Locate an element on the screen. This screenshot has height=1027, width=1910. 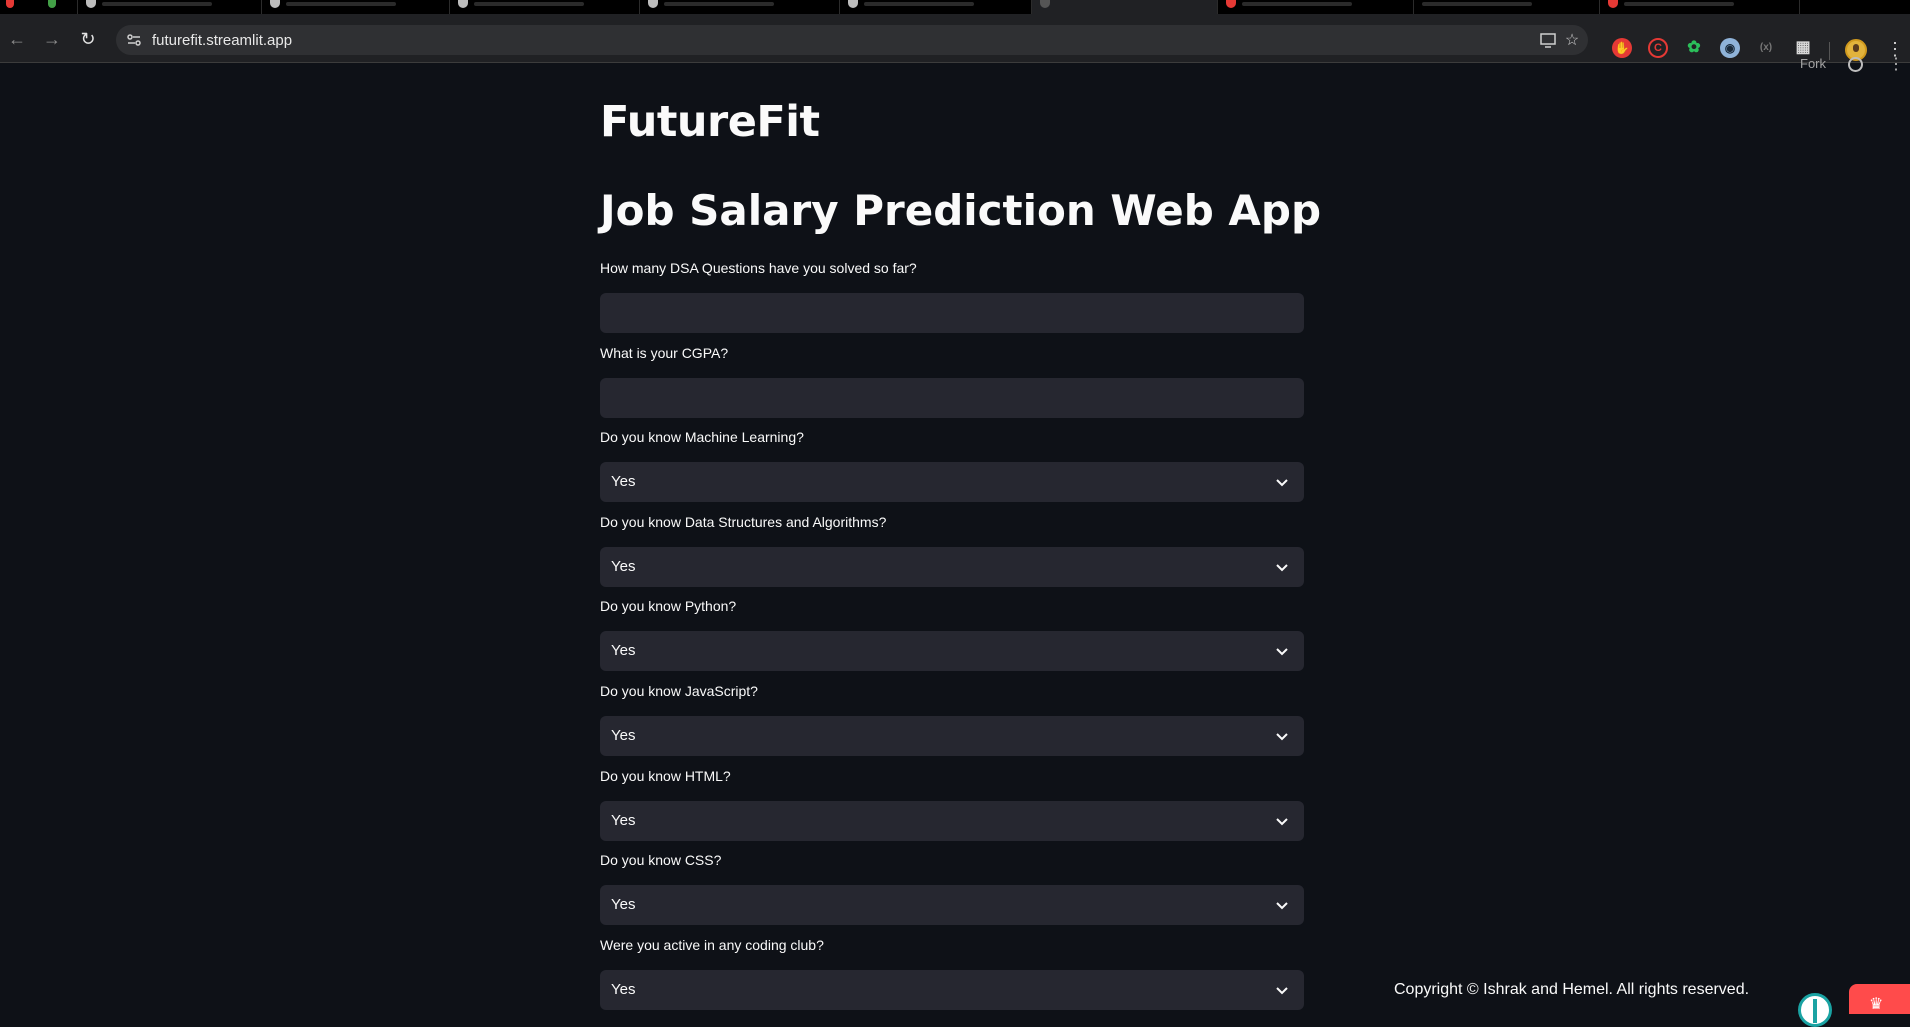
html-field: Do you know HTML? Yes is located at coordinates (952, 804).